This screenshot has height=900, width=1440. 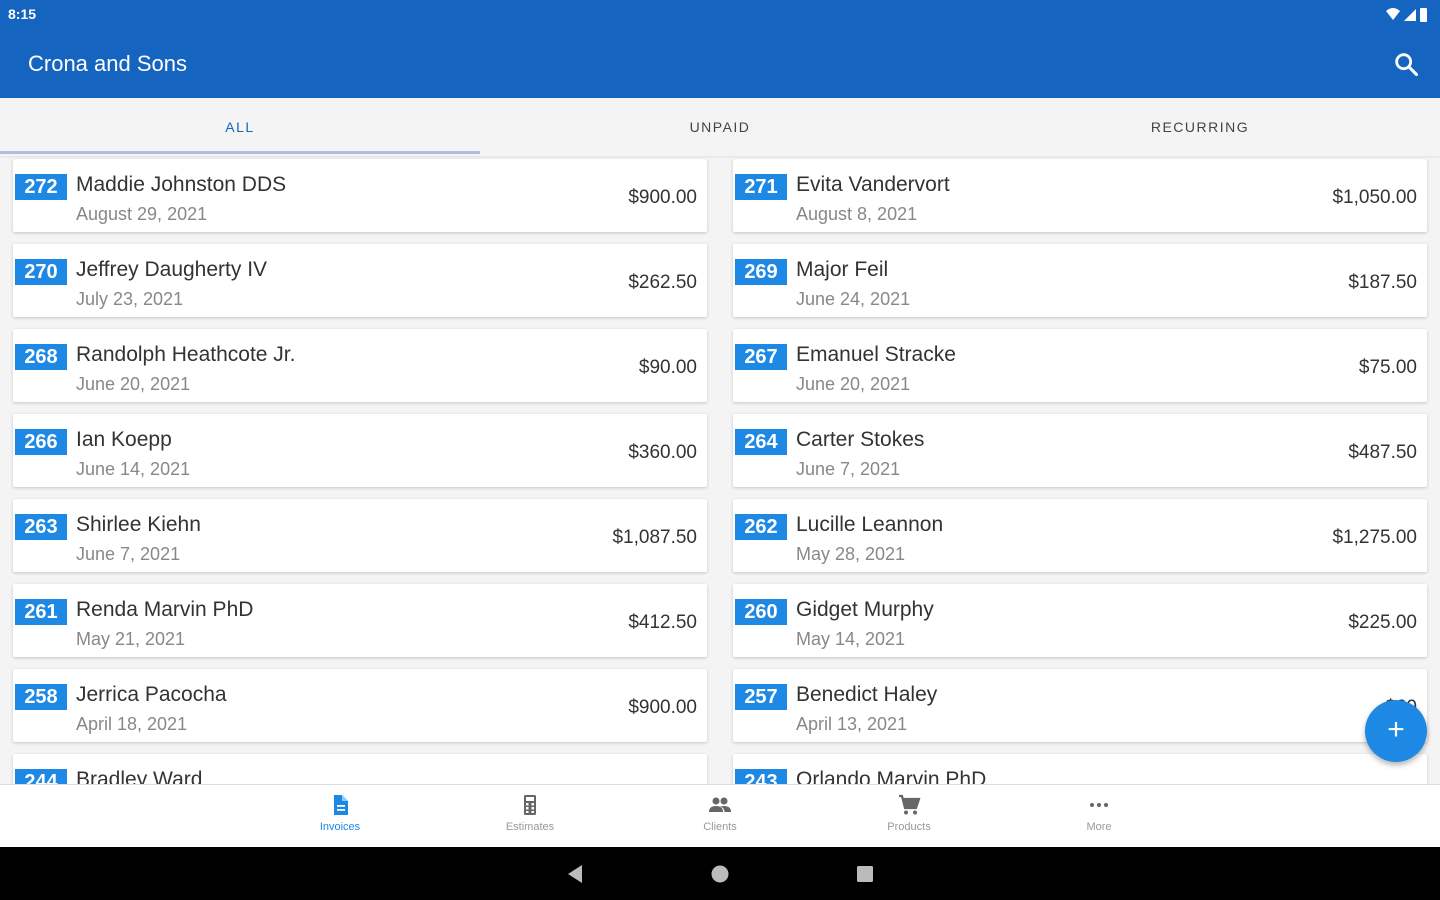 What do you see at coordinates (41, 612) in the screenshot?
I see `invoice-number: 261` at bounding box center [41, 612].